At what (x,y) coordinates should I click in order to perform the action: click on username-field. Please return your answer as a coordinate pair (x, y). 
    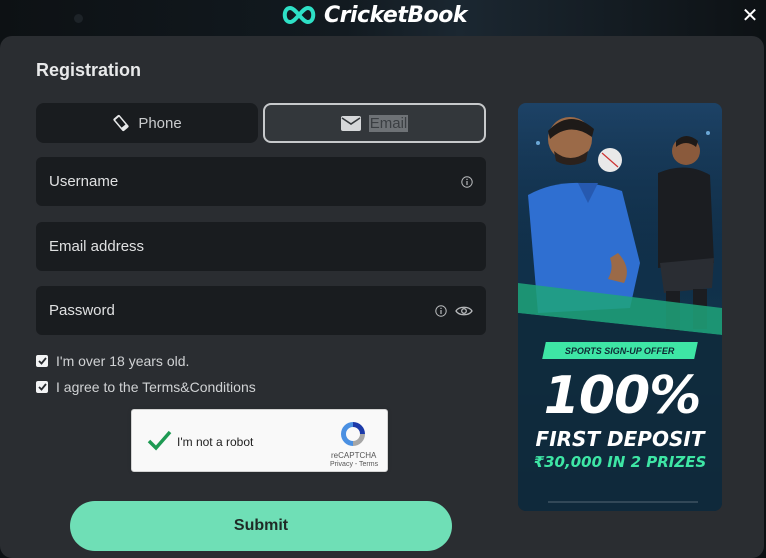
    Looking at the image, I should click on (261, 181).